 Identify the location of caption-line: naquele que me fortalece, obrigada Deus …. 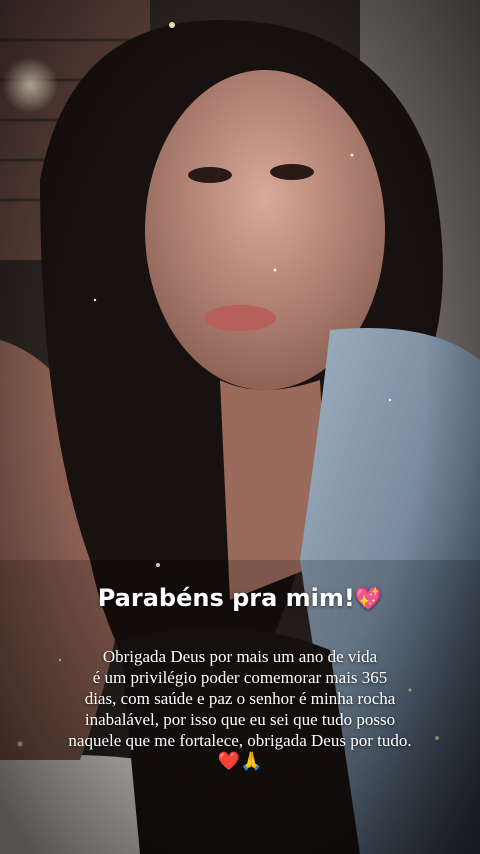
(240, 740).